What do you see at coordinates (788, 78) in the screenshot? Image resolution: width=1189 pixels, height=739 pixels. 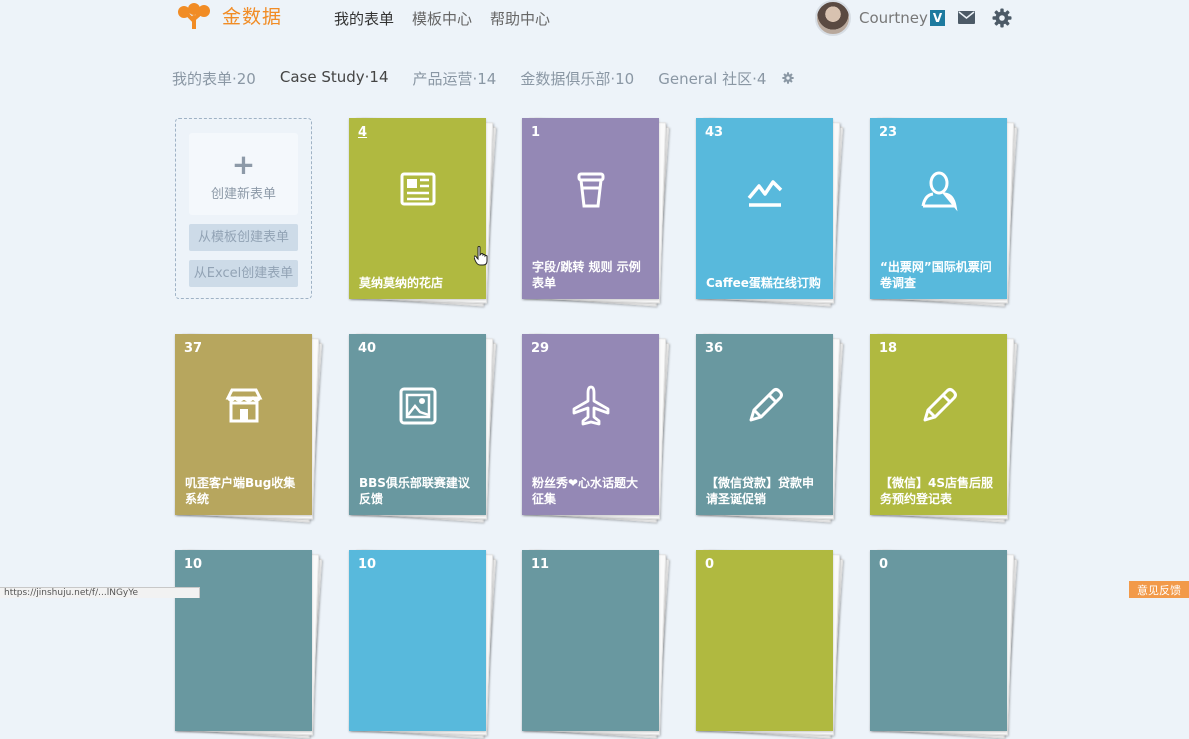 I see `tab-settings-gear-icon` at bounding box center [788, 78].